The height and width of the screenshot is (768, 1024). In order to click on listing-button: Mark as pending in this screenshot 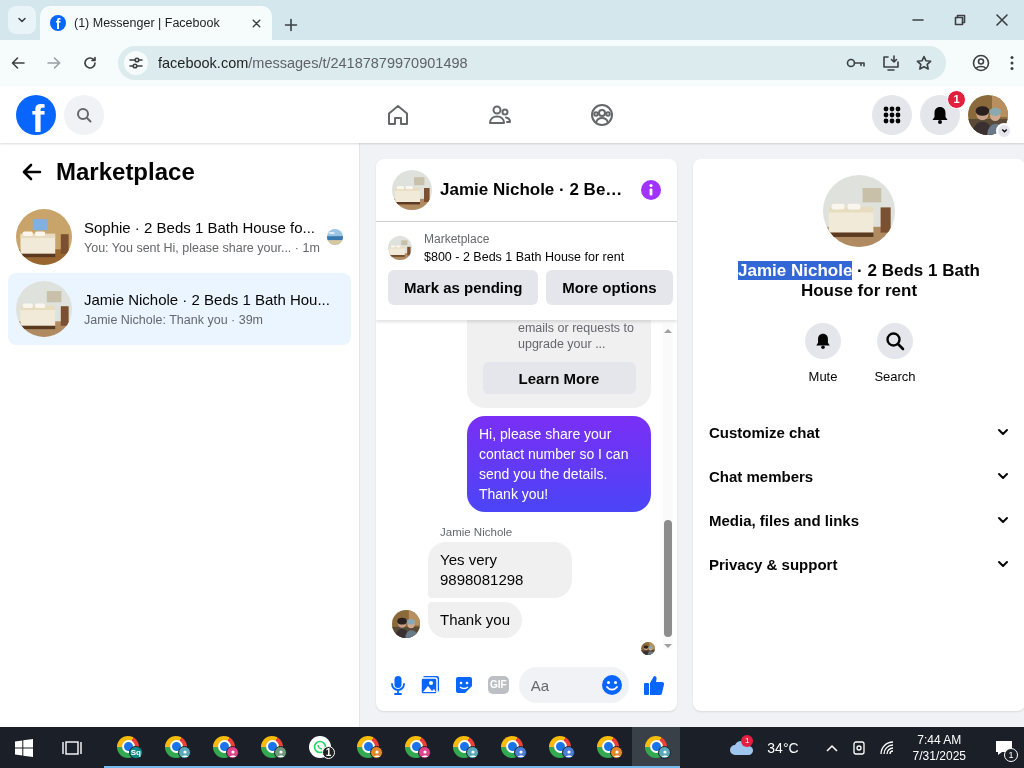, I will do `click(463, 287)`.